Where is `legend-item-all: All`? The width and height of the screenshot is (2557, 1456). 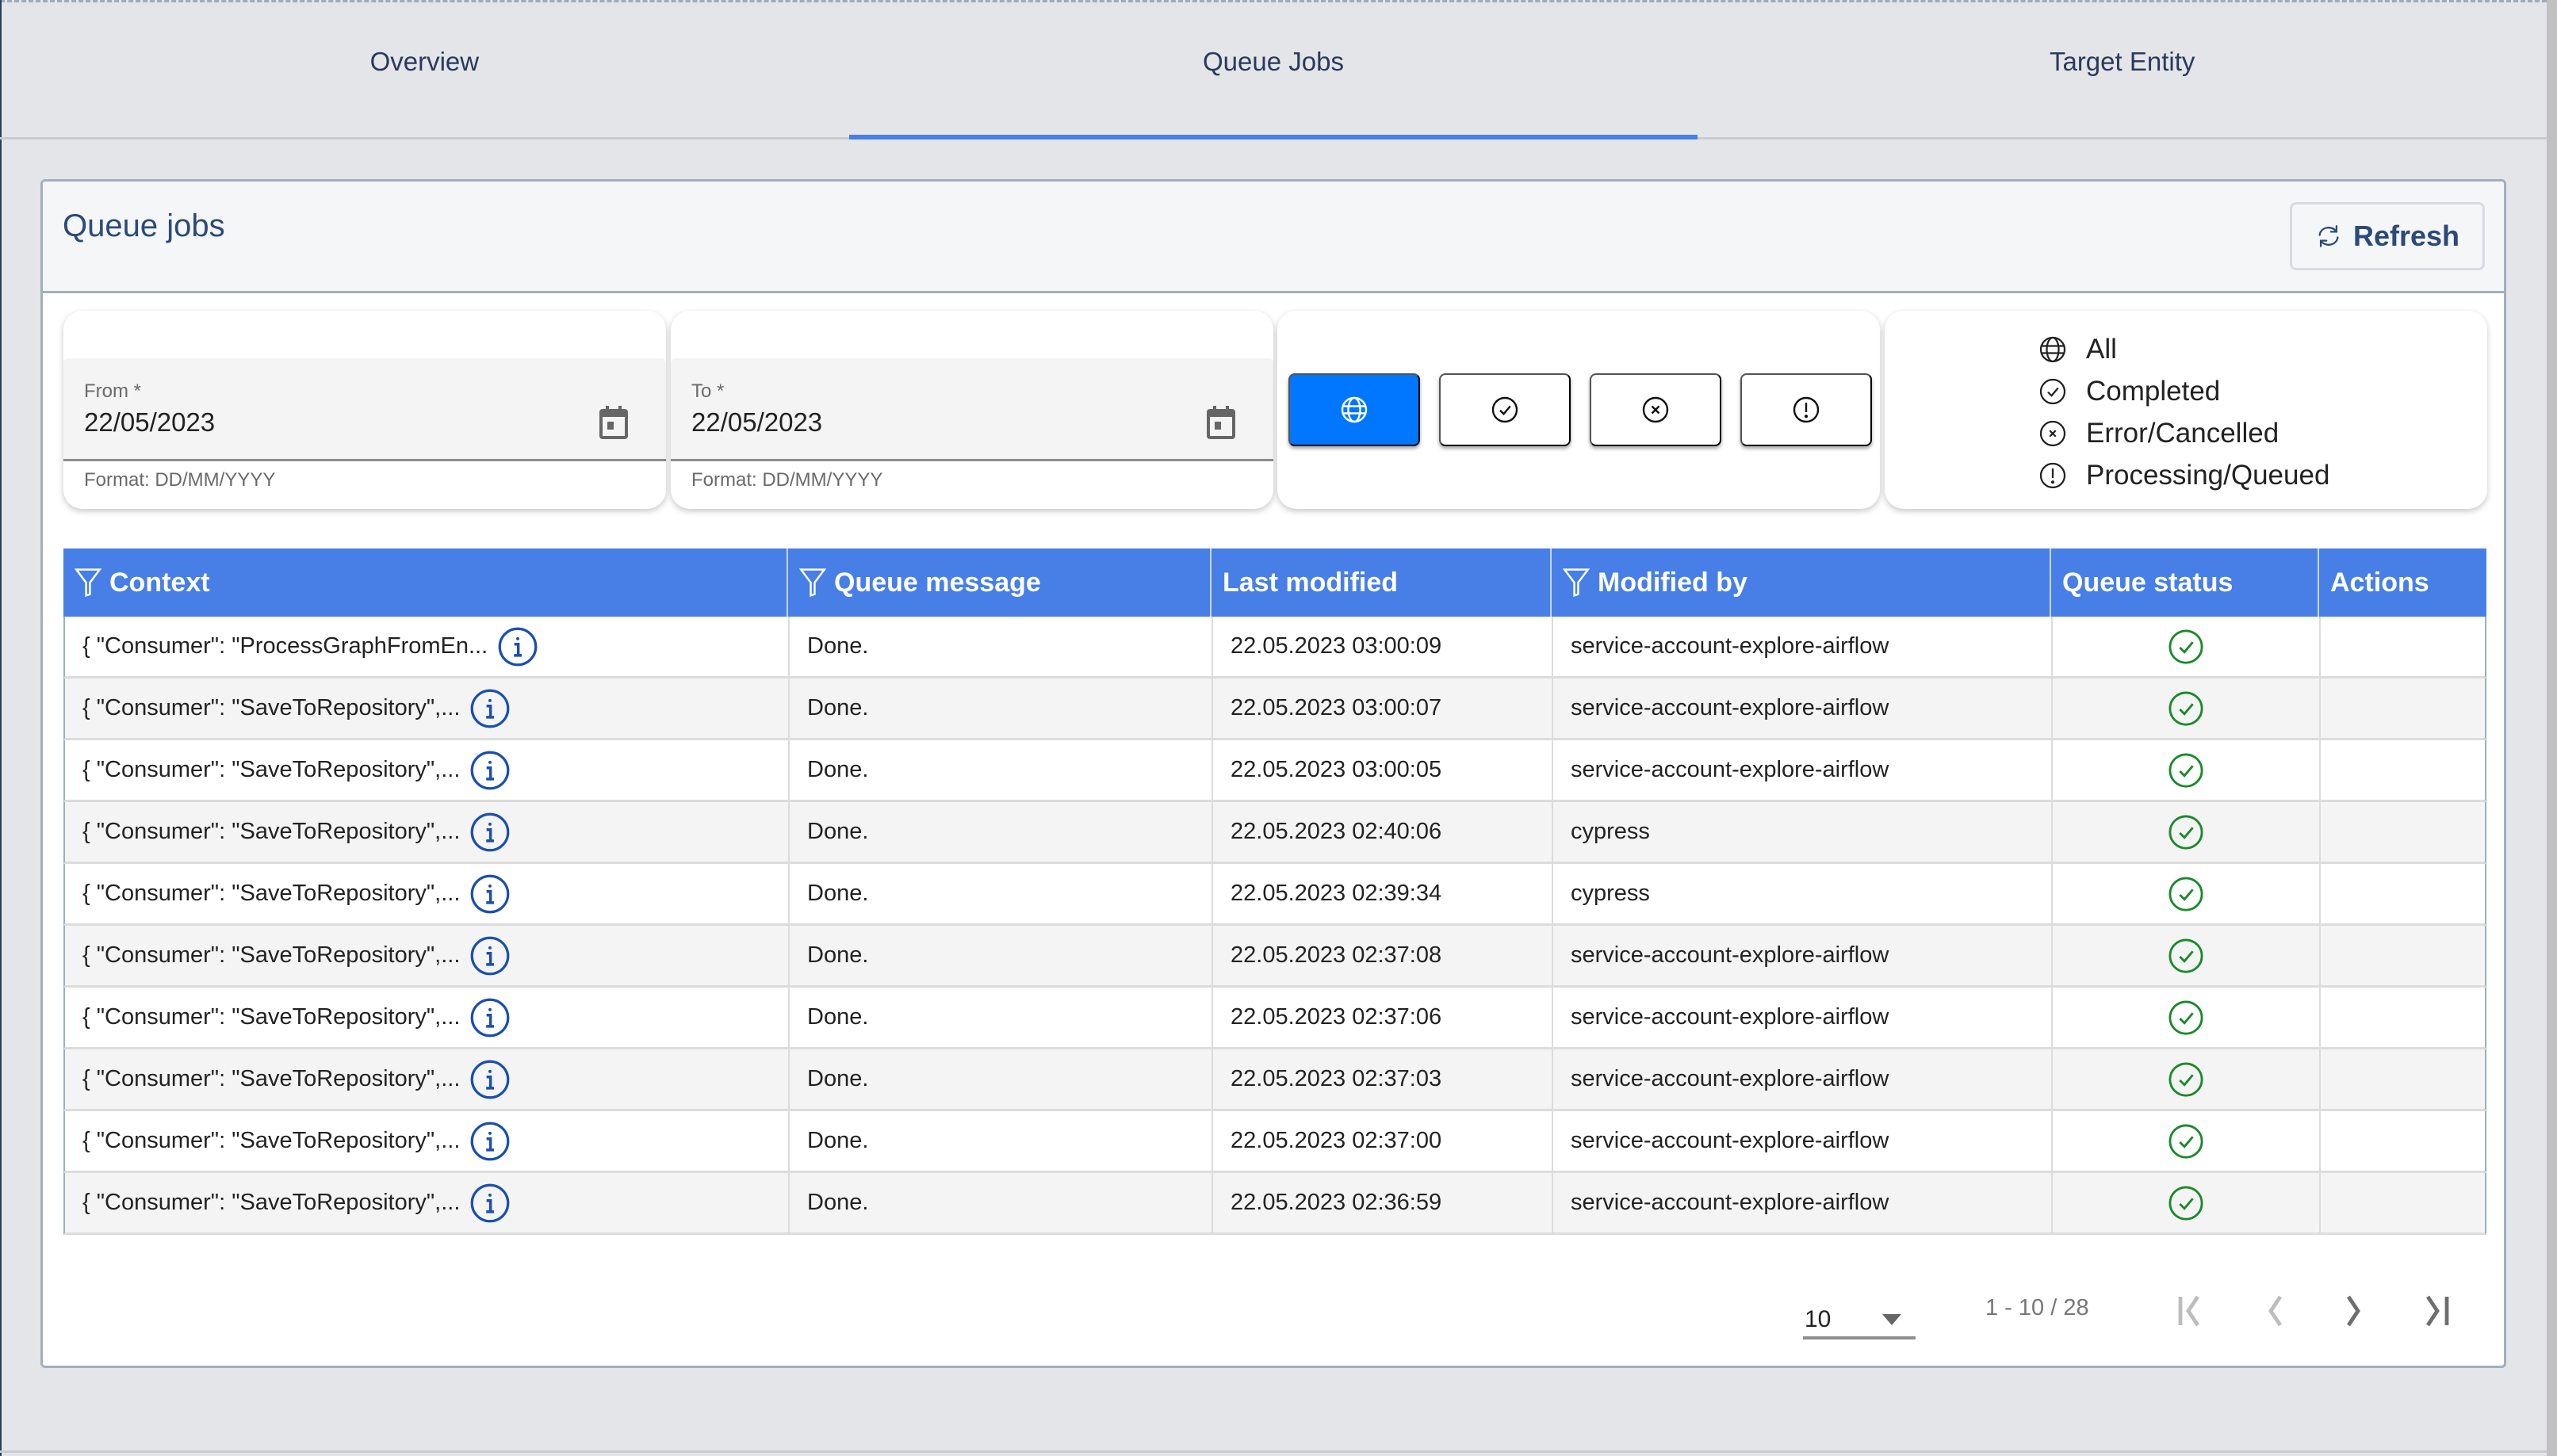
legend-item-all: All is located at coordinates (2183, 349).